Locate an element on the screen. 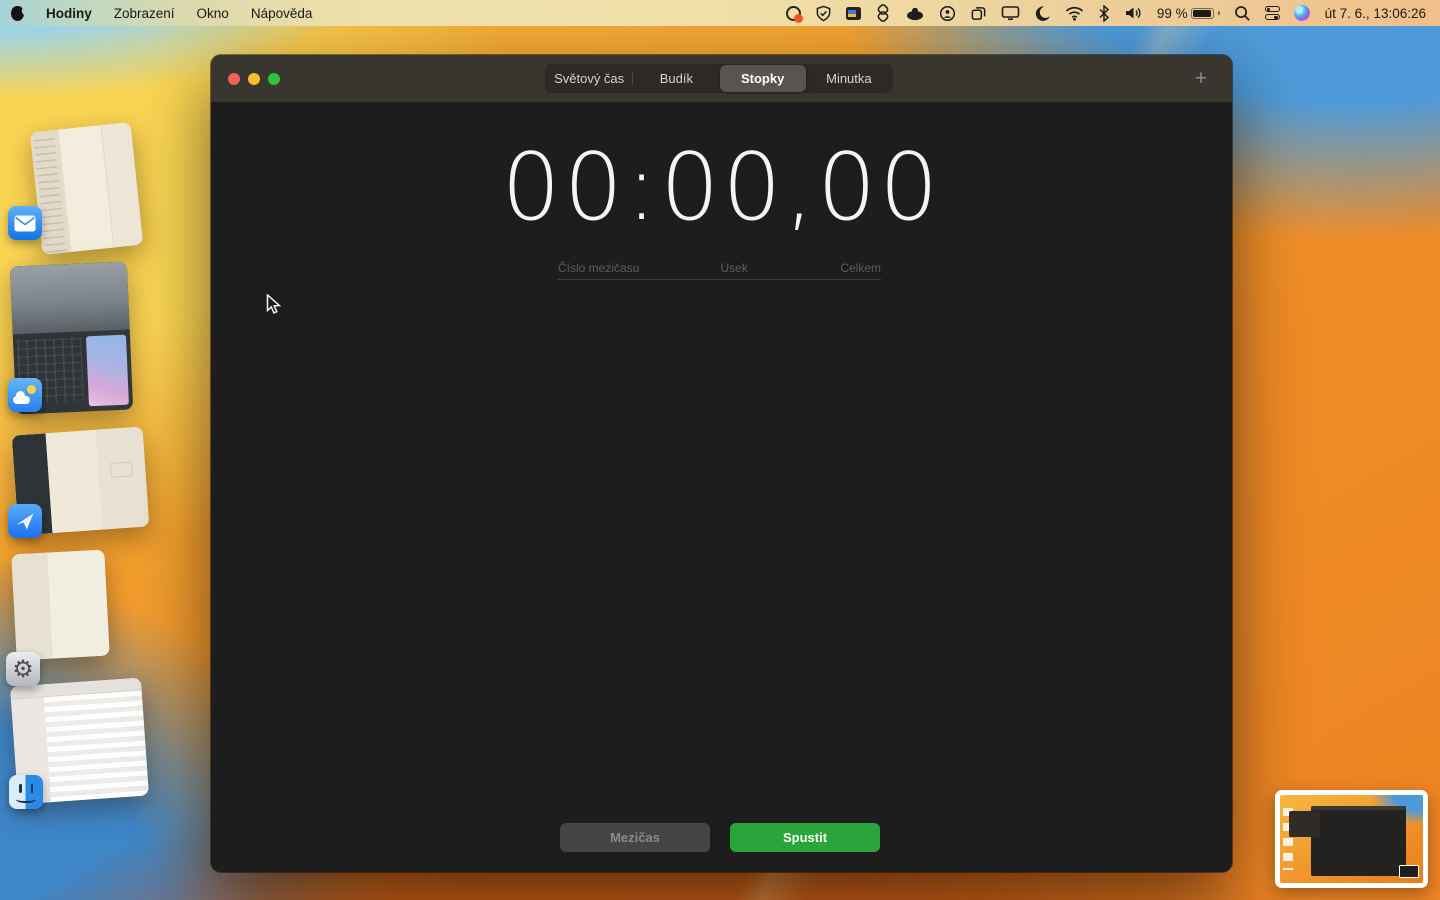 This screenshot has width=1440, height=900. app-menu-hodiny: Hodiny is located at coordinates (69, 13).